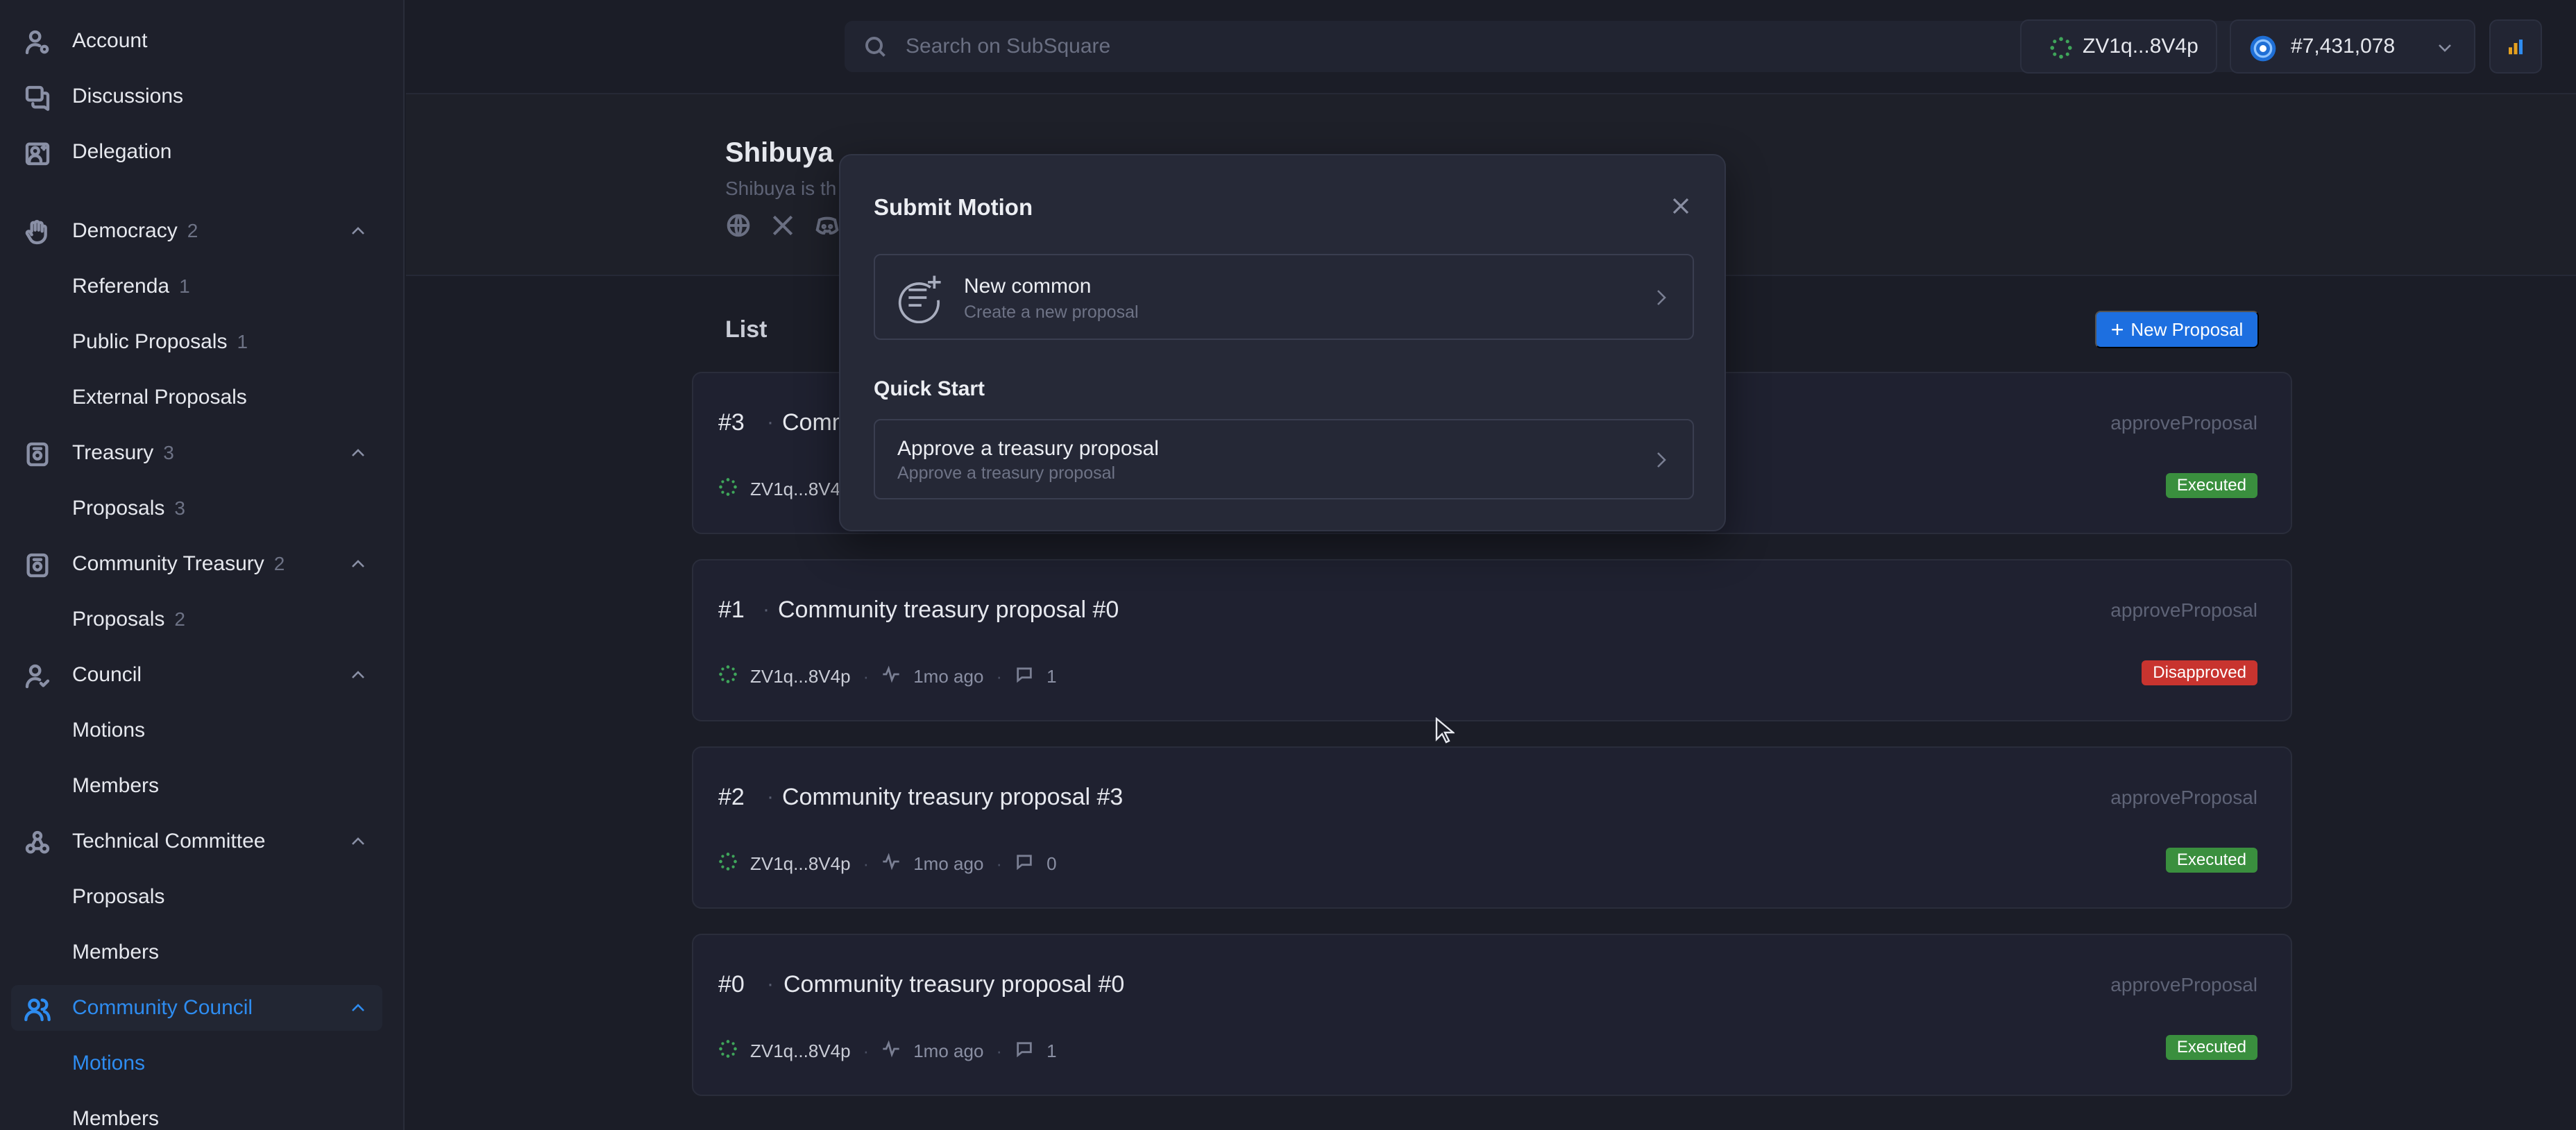 Image resolution: width=2576 pixels, height=1130 pixels. What do you see at coordinates (37, 42) in the screenshot?
I see `user-icon` at bounding box center [37, 42].